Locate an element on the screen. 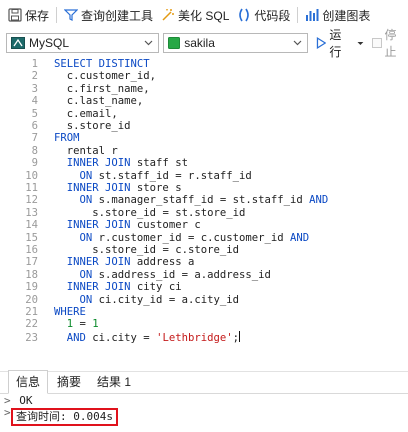 The image size is (408, 432). query-time-text: 查询时间: 0.004s is located at coordinates (64, 416).